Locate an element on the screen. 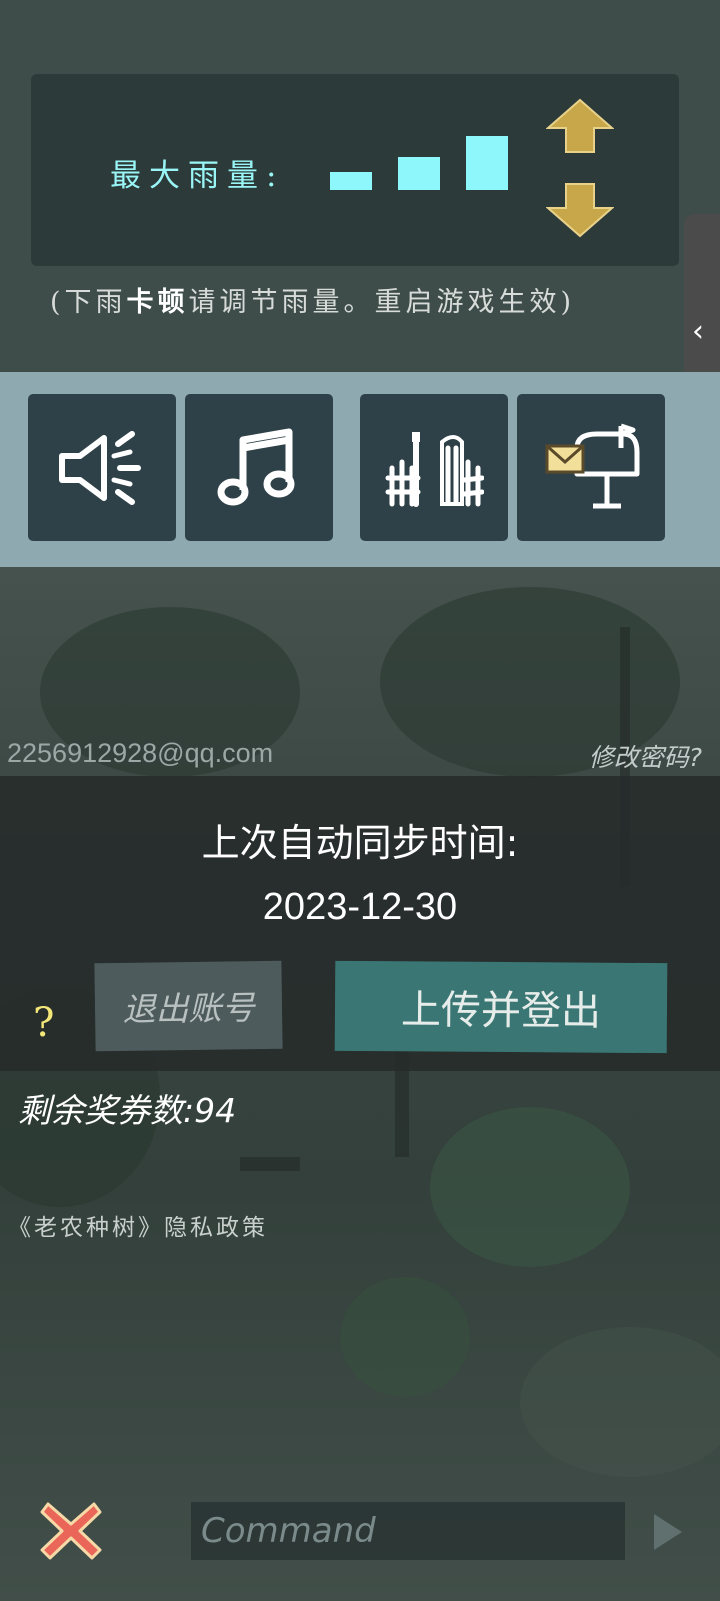 The width and height of the screenshot is (720, 1601). rain-hint-text: (下雨卡顿请调节雨量。重启游戏生效) is located at coordinates (360, 299).